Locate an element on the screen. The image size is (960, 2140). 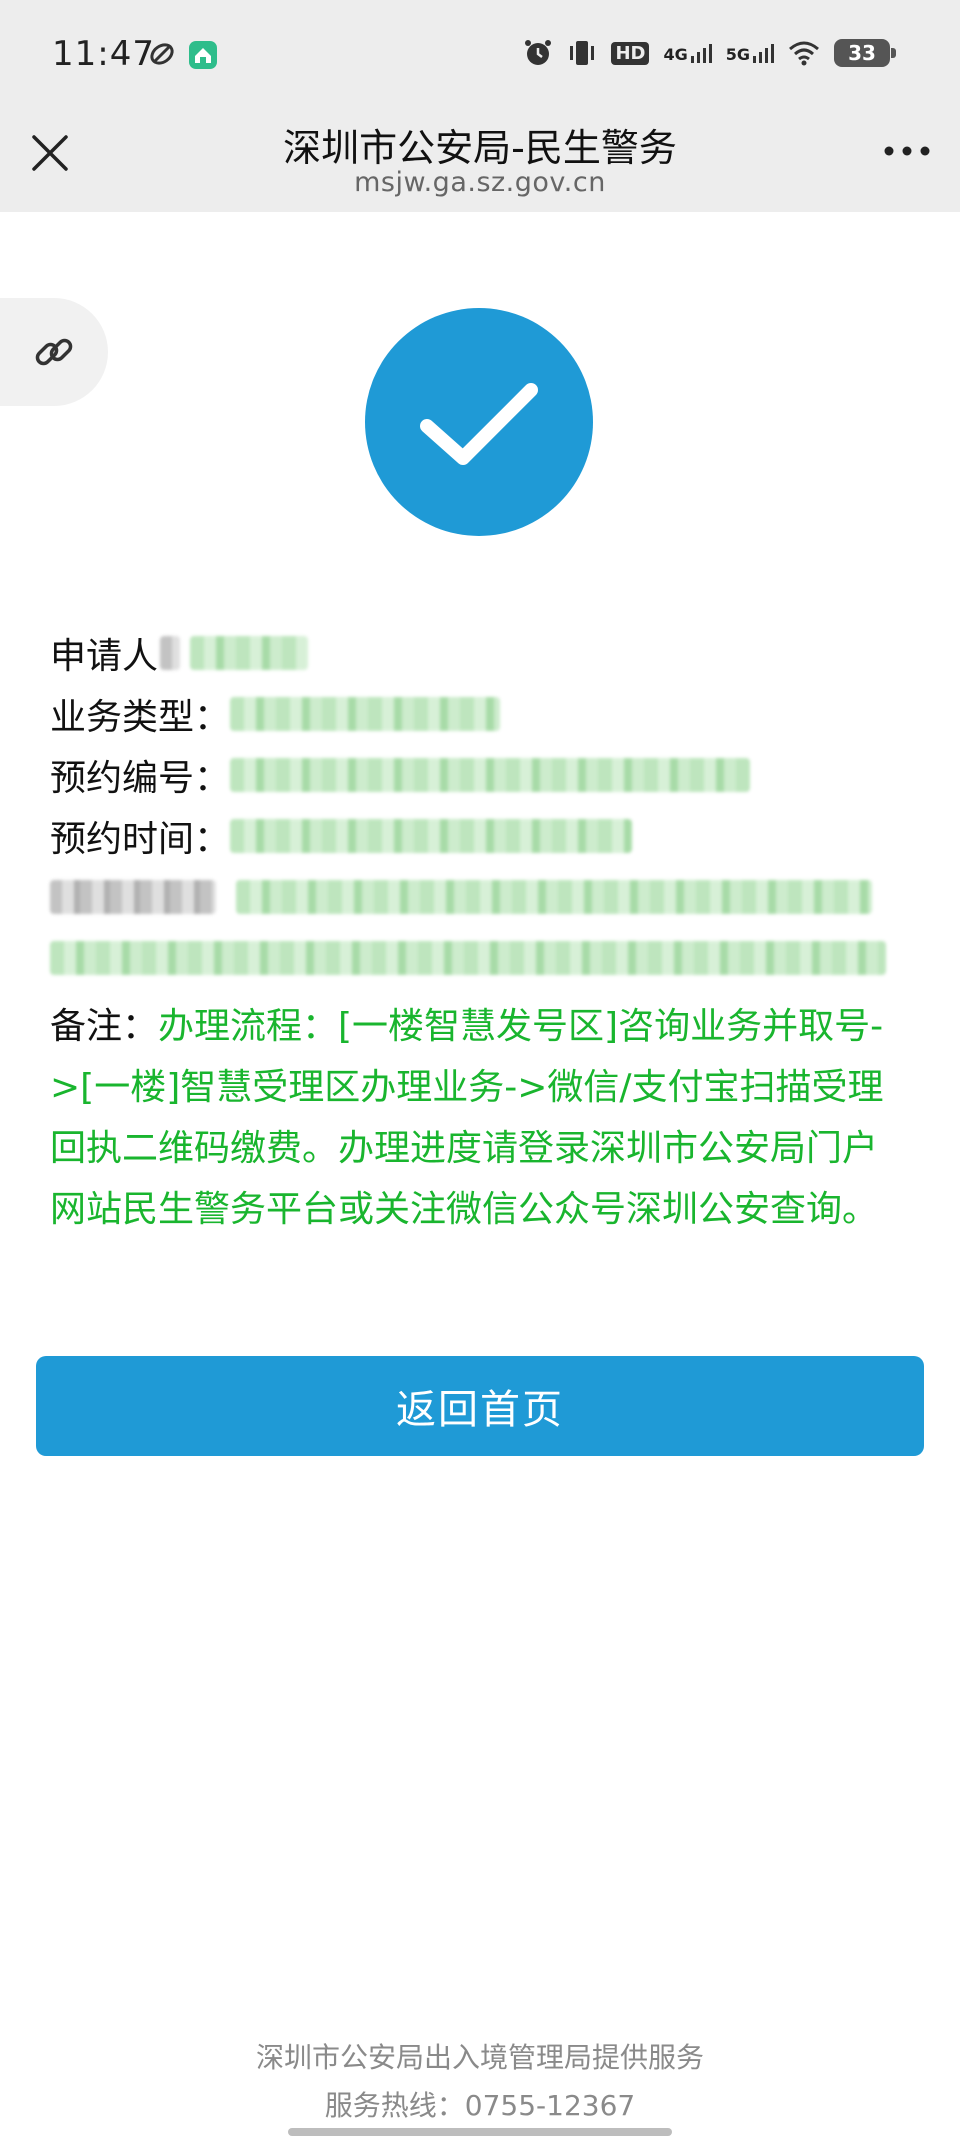
appointment-location-row-cont is located at coordinates (480, 957).